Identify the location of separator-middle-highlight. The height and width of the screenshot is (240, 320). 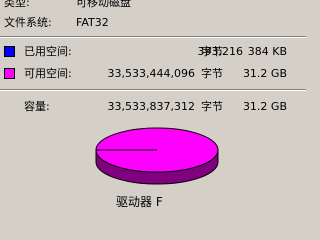
(153, 90).